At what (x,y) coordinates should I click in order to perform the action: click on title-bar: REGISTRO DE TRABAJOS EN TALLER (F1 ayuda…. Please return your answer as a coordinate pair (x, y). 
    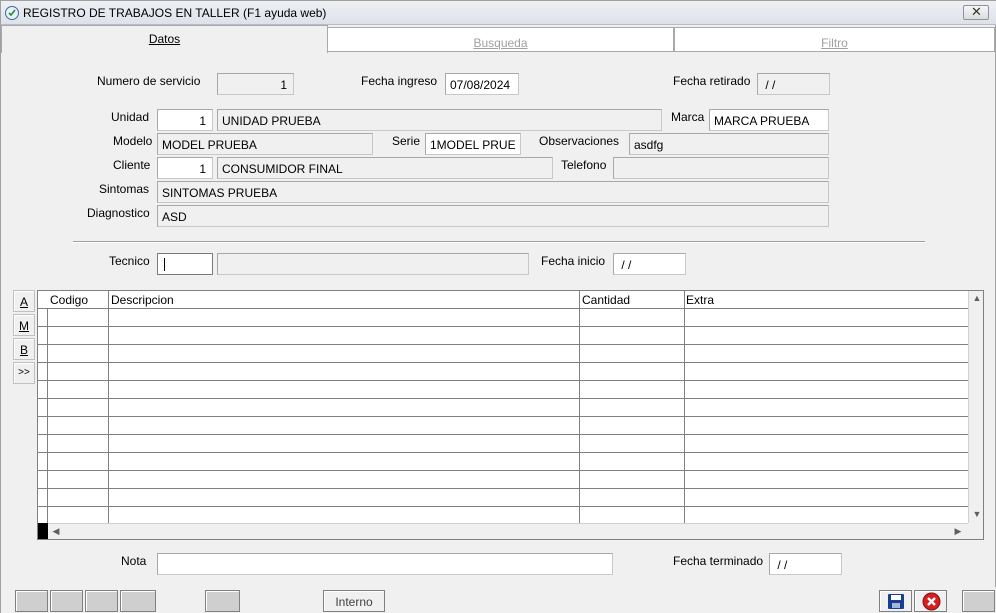
    Looking at the image, I should click on (498, 13).